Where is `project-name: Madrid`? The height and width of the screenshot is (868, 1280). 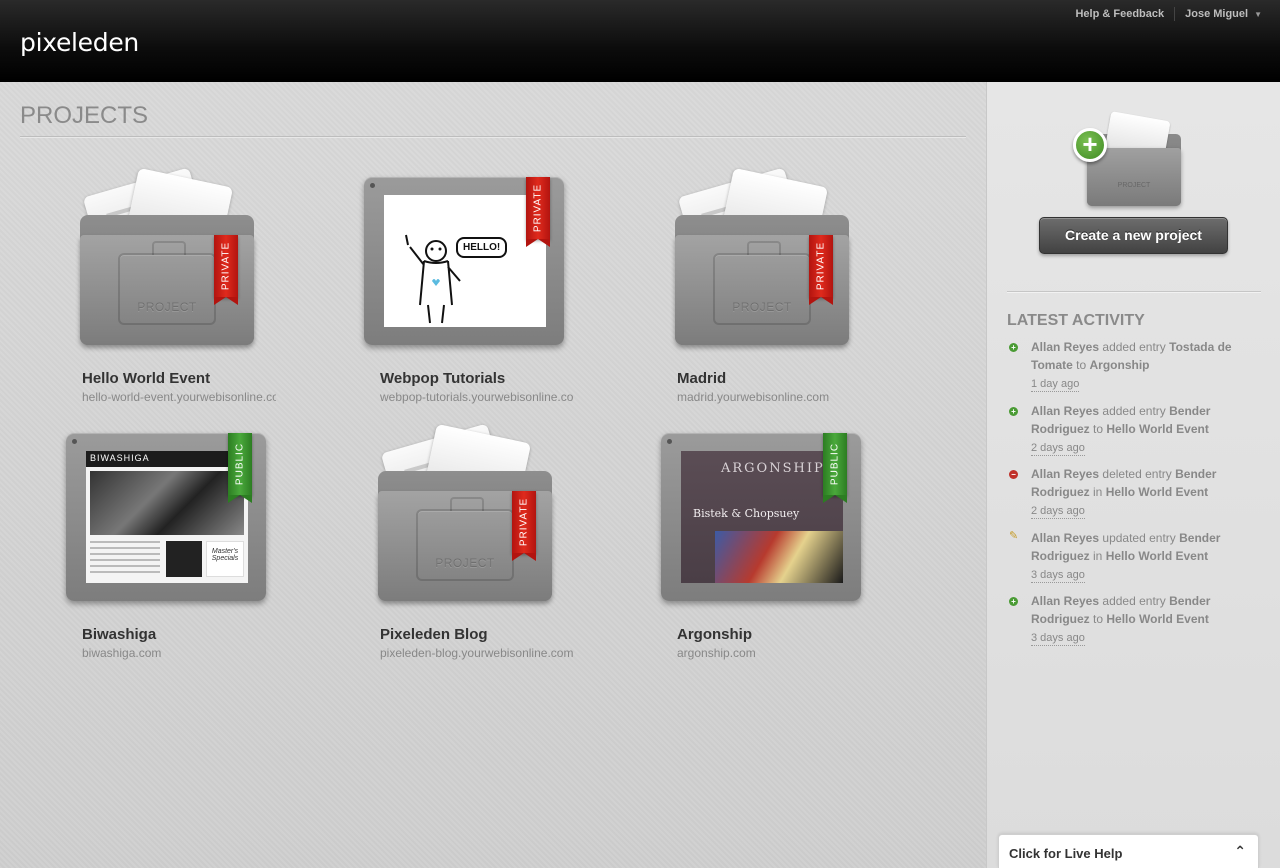
project-name: Madrid is located at coordinates (701, 378).